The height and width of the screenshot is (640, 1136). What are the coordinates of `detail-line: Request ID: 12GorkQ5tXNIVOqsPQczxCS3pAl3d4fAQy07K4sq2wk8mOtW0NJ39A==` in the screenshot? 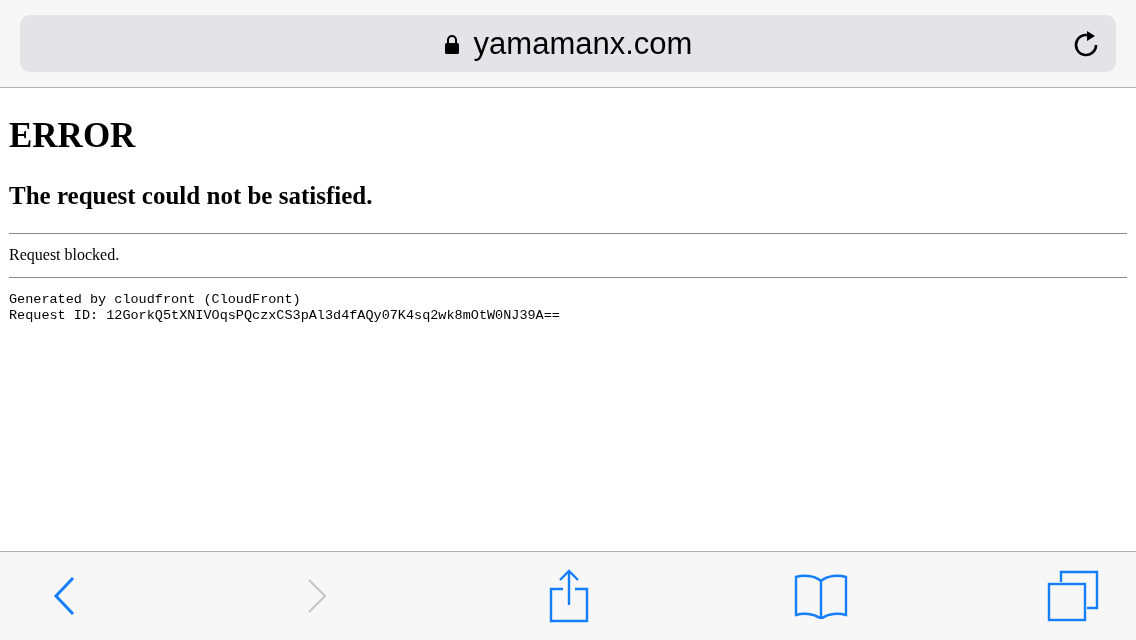 It's located at (285, 316).